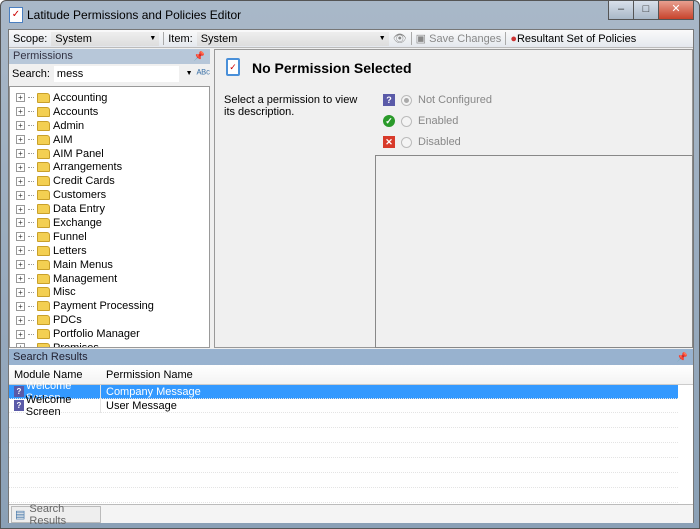  Describe the element at coordinates (88, 167) in the screenshot. I see `tree-node-label: Arrangements` at that location.